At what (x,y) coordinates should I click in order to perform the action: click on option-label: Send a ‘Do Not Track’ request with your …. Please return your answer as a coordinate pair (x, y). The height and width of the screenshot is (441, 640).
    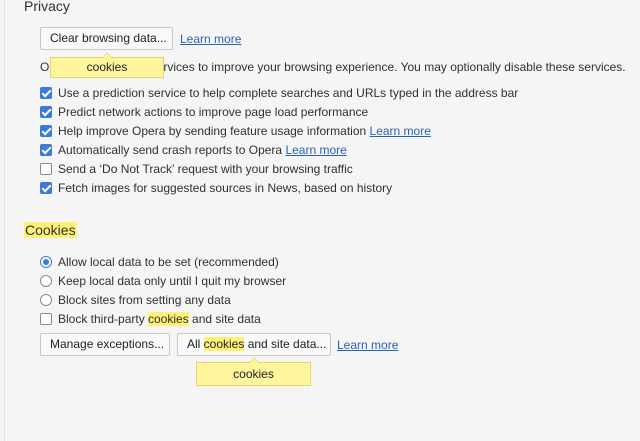
    Looking at the image, I should click on (205, 169).